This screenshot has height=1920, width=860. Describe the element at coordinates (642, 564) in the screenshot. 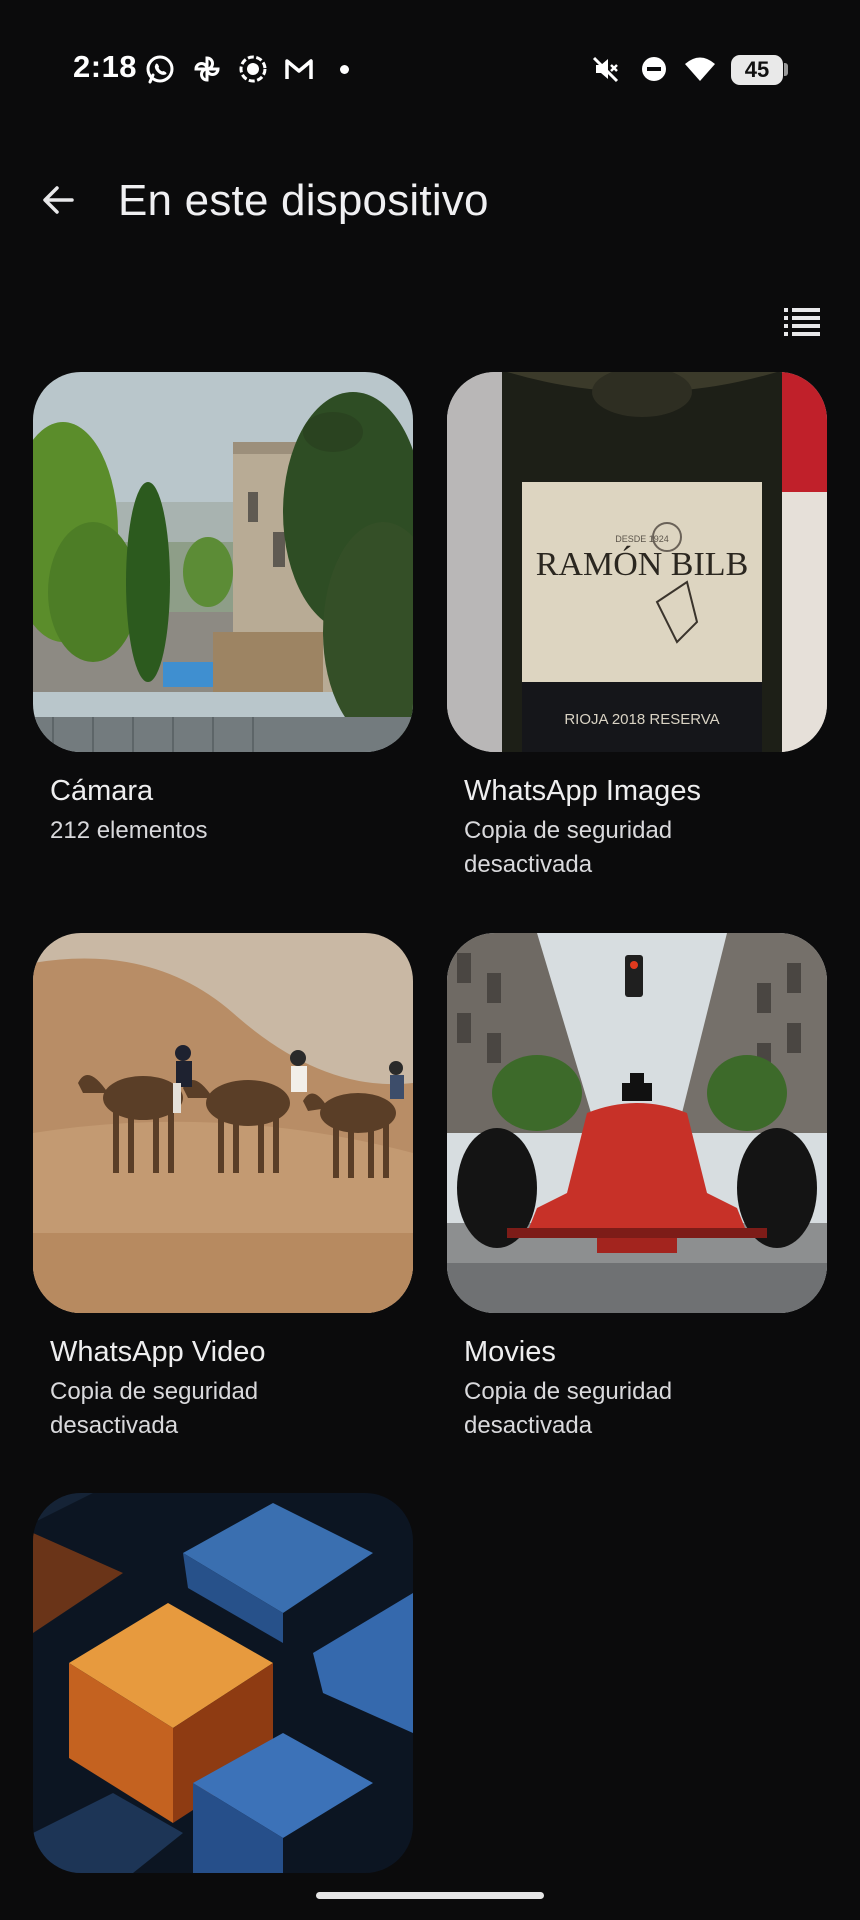

I see `wine-label-text: RAMÓN BILB` at that location.